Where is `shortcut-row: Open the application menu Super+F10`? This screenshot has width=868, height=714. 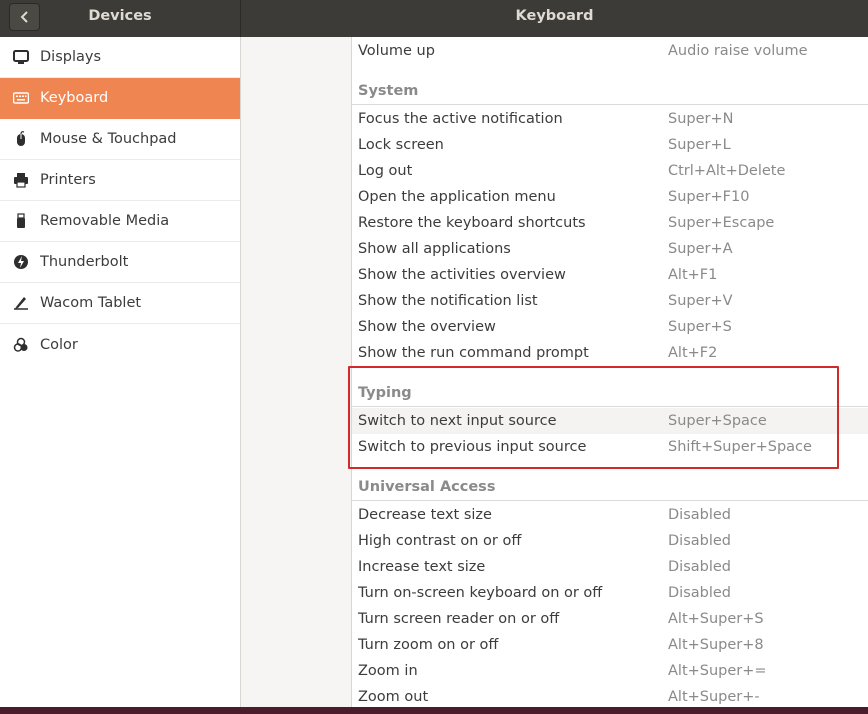 shortcut-row: Open the application menu Super+F10 is located at coordinates (610, 197).